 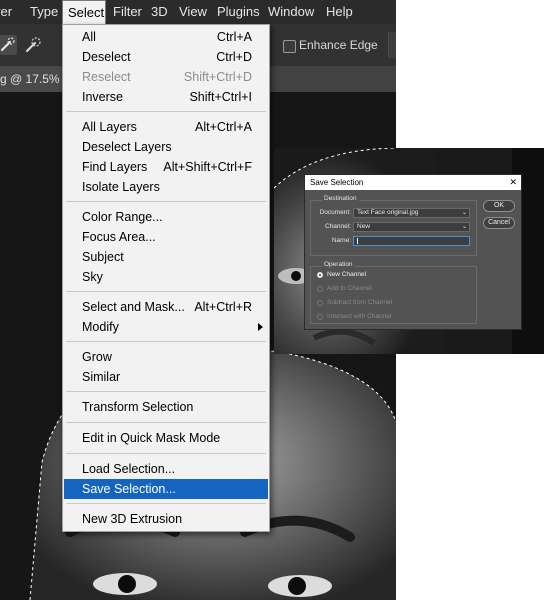 I want to click on menu-item-label: New 3D Extrusion, so click(x=132, y=519).